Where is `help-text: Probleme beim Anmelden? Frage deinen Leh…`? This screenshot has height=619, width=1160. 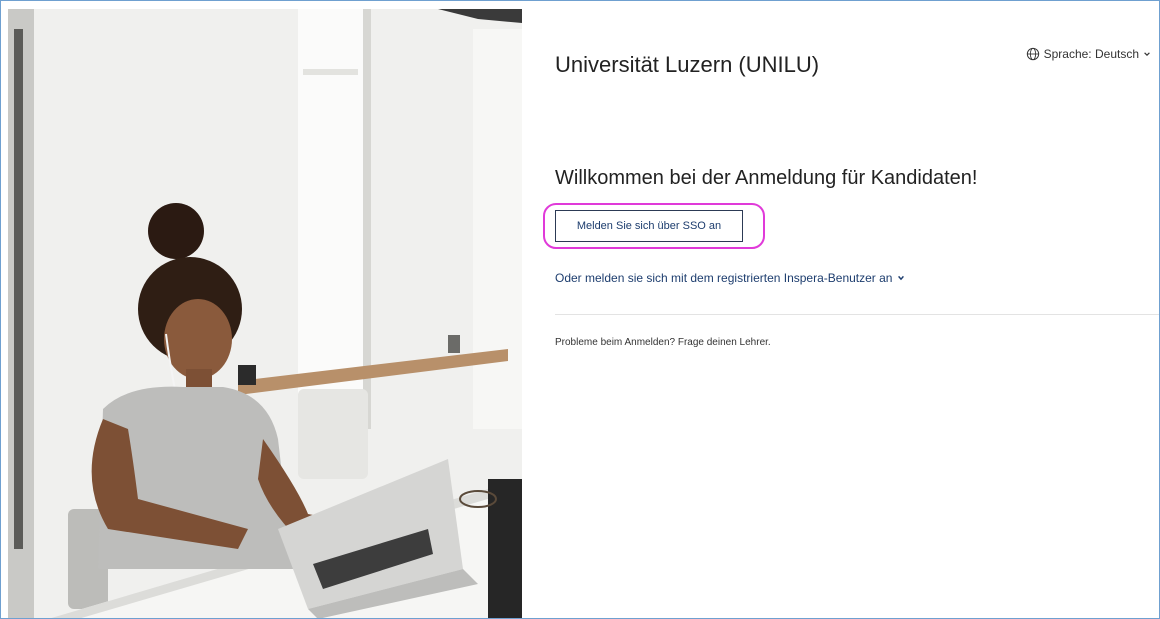
help-text: Probleme beim Anmelden? Frage deinen Leh… is located at coordinates (663, 342).